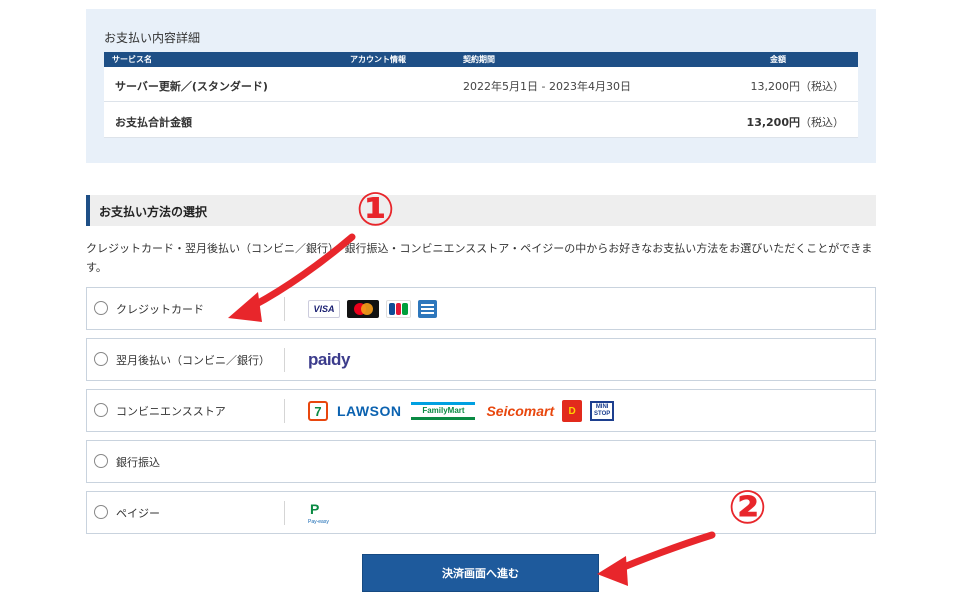 The image size is (960, 600). What do you see at coordinates (547, 86) in the screenshot?
I see `contract-period-cell: 2022年5月1日 - 2023年4月30日` at bounding box center [547, 86].